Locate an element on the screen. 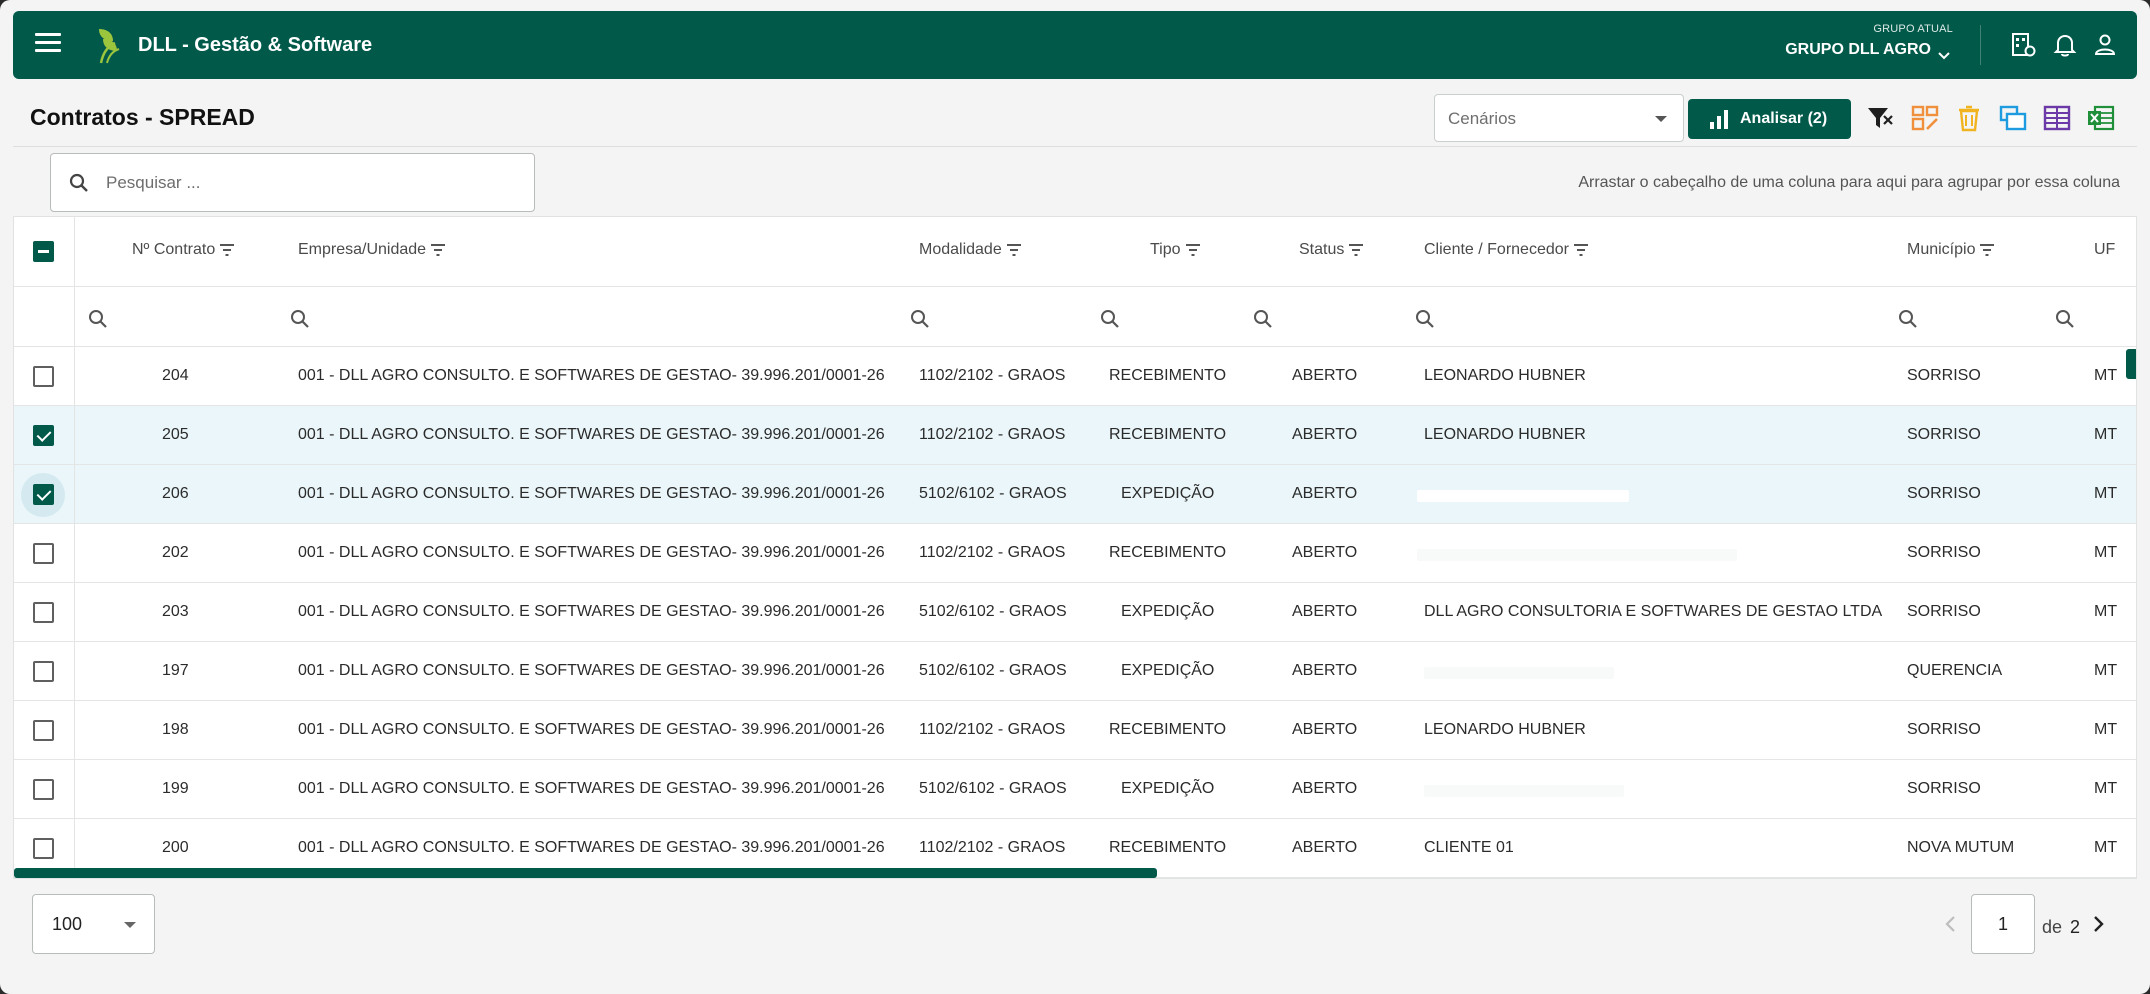 This screenshot has width=2150, height=994. chevron-right-icon is located at coordinates (2098, 924).